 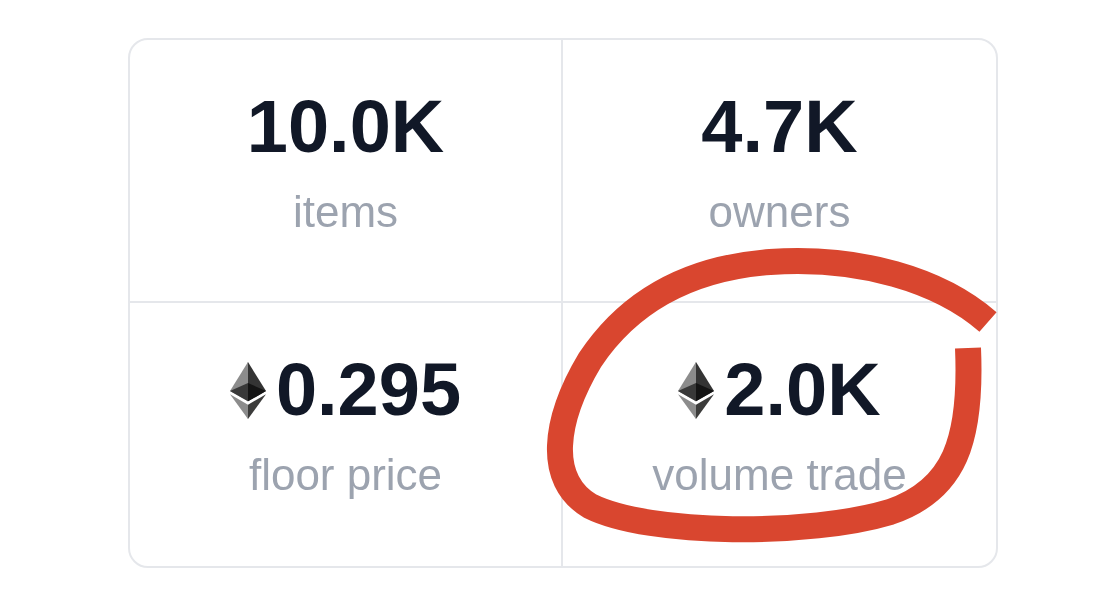 What do you see at coordinates (345, 127) in the screenshot?
I see `stat-value: 10.0K` at bounding box center [345, 127].